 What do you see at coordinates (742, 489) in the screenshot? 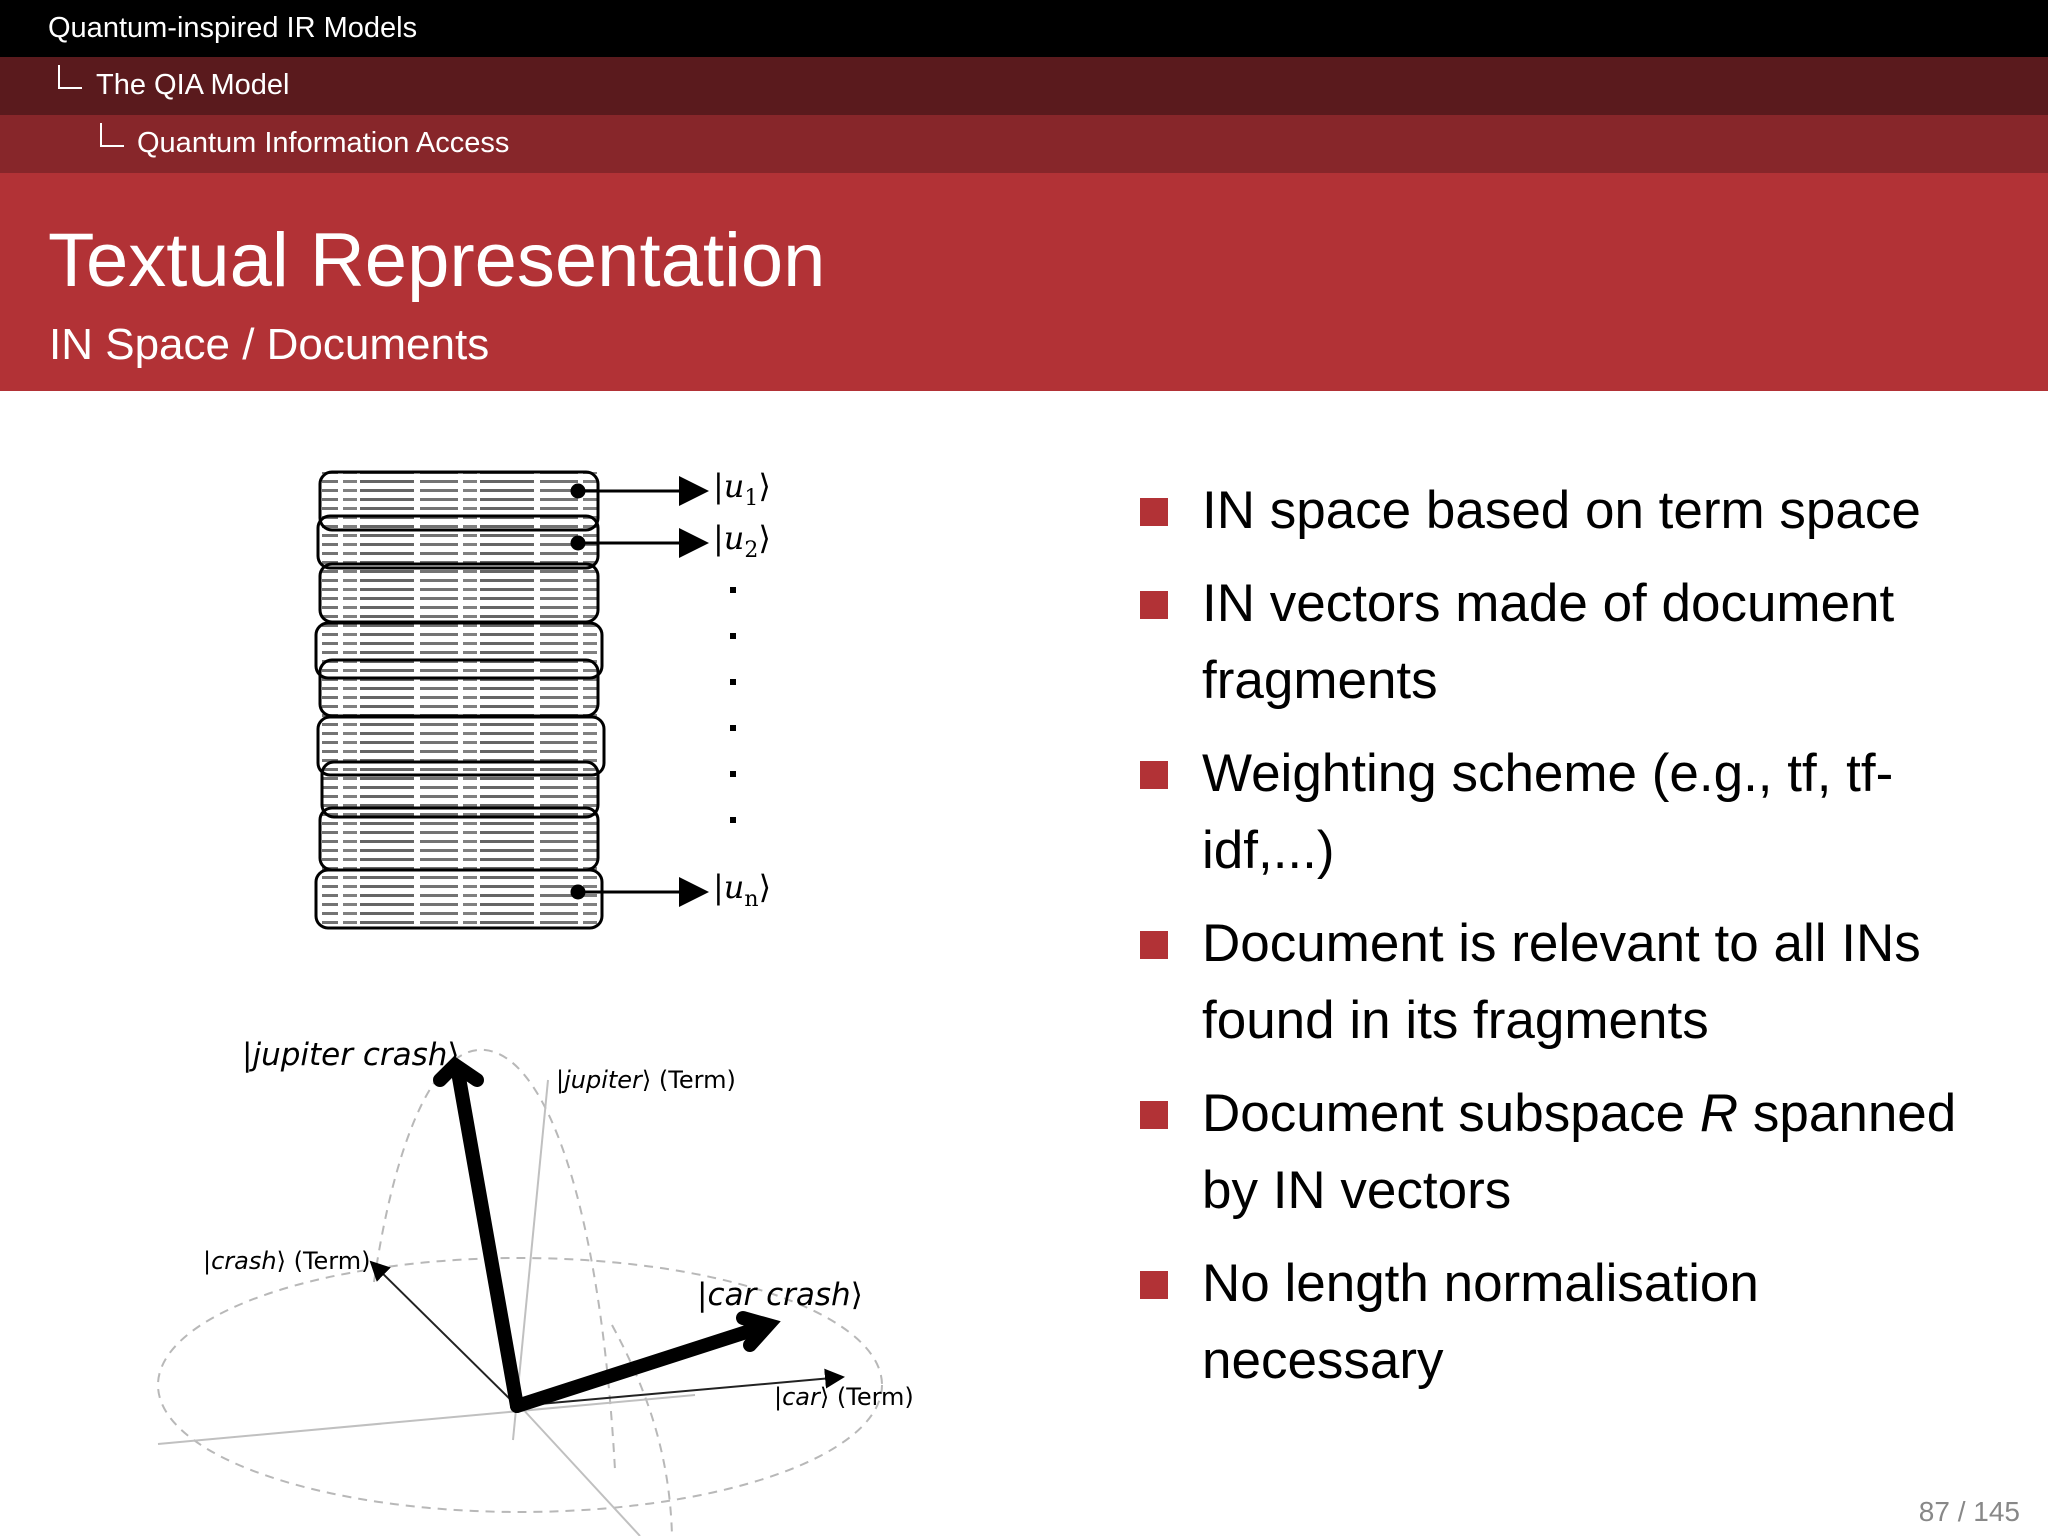
I see `ket-u1: |u1⟩` at bounding box center [742, 489].